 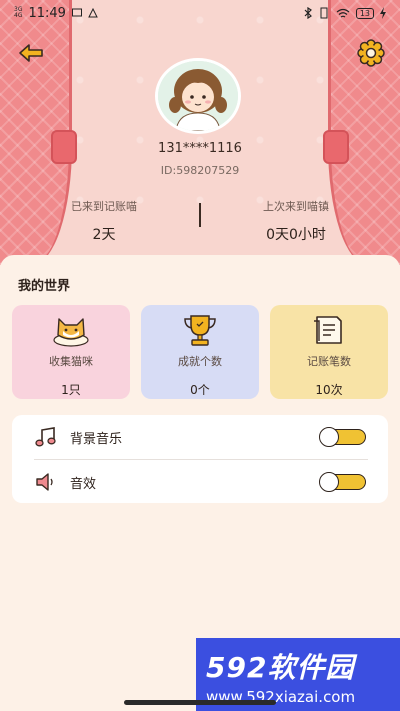 I want to click on sound-settings-card: 背景音乐 音效, so click(x=200, y=459).